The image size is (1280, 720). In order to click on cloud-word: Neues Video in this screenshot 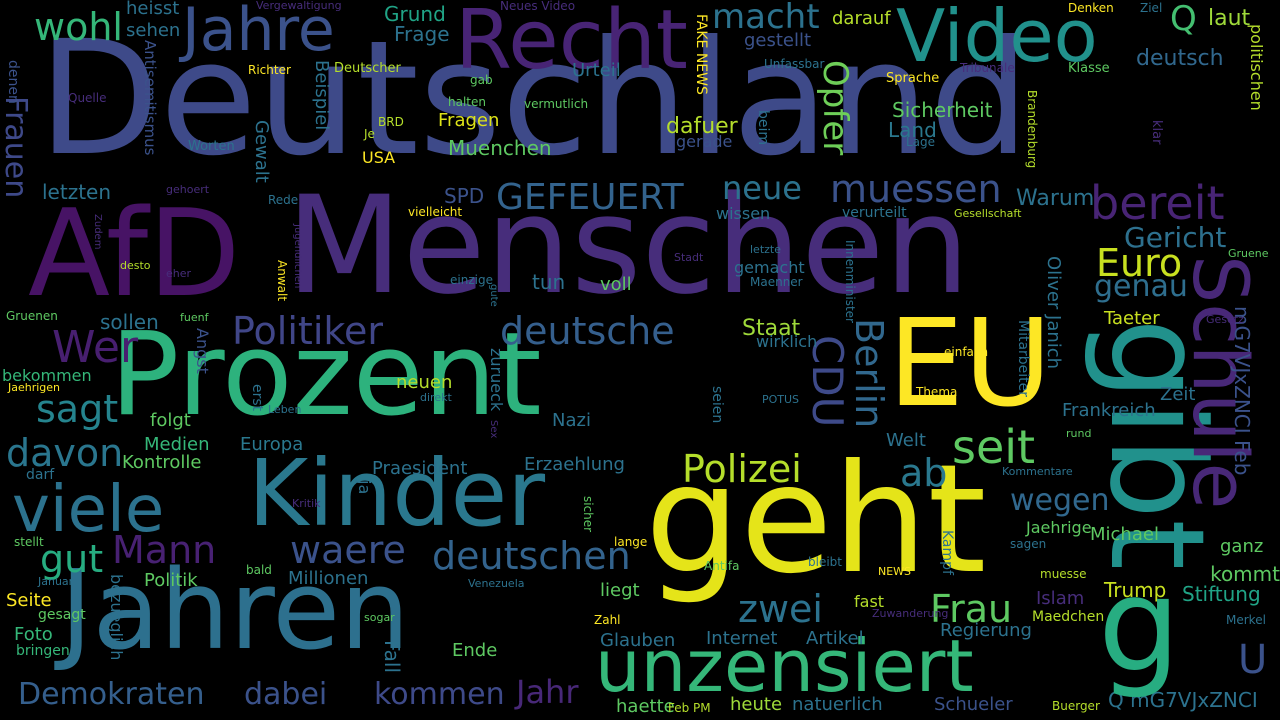, I will do `click(538, 6)`.